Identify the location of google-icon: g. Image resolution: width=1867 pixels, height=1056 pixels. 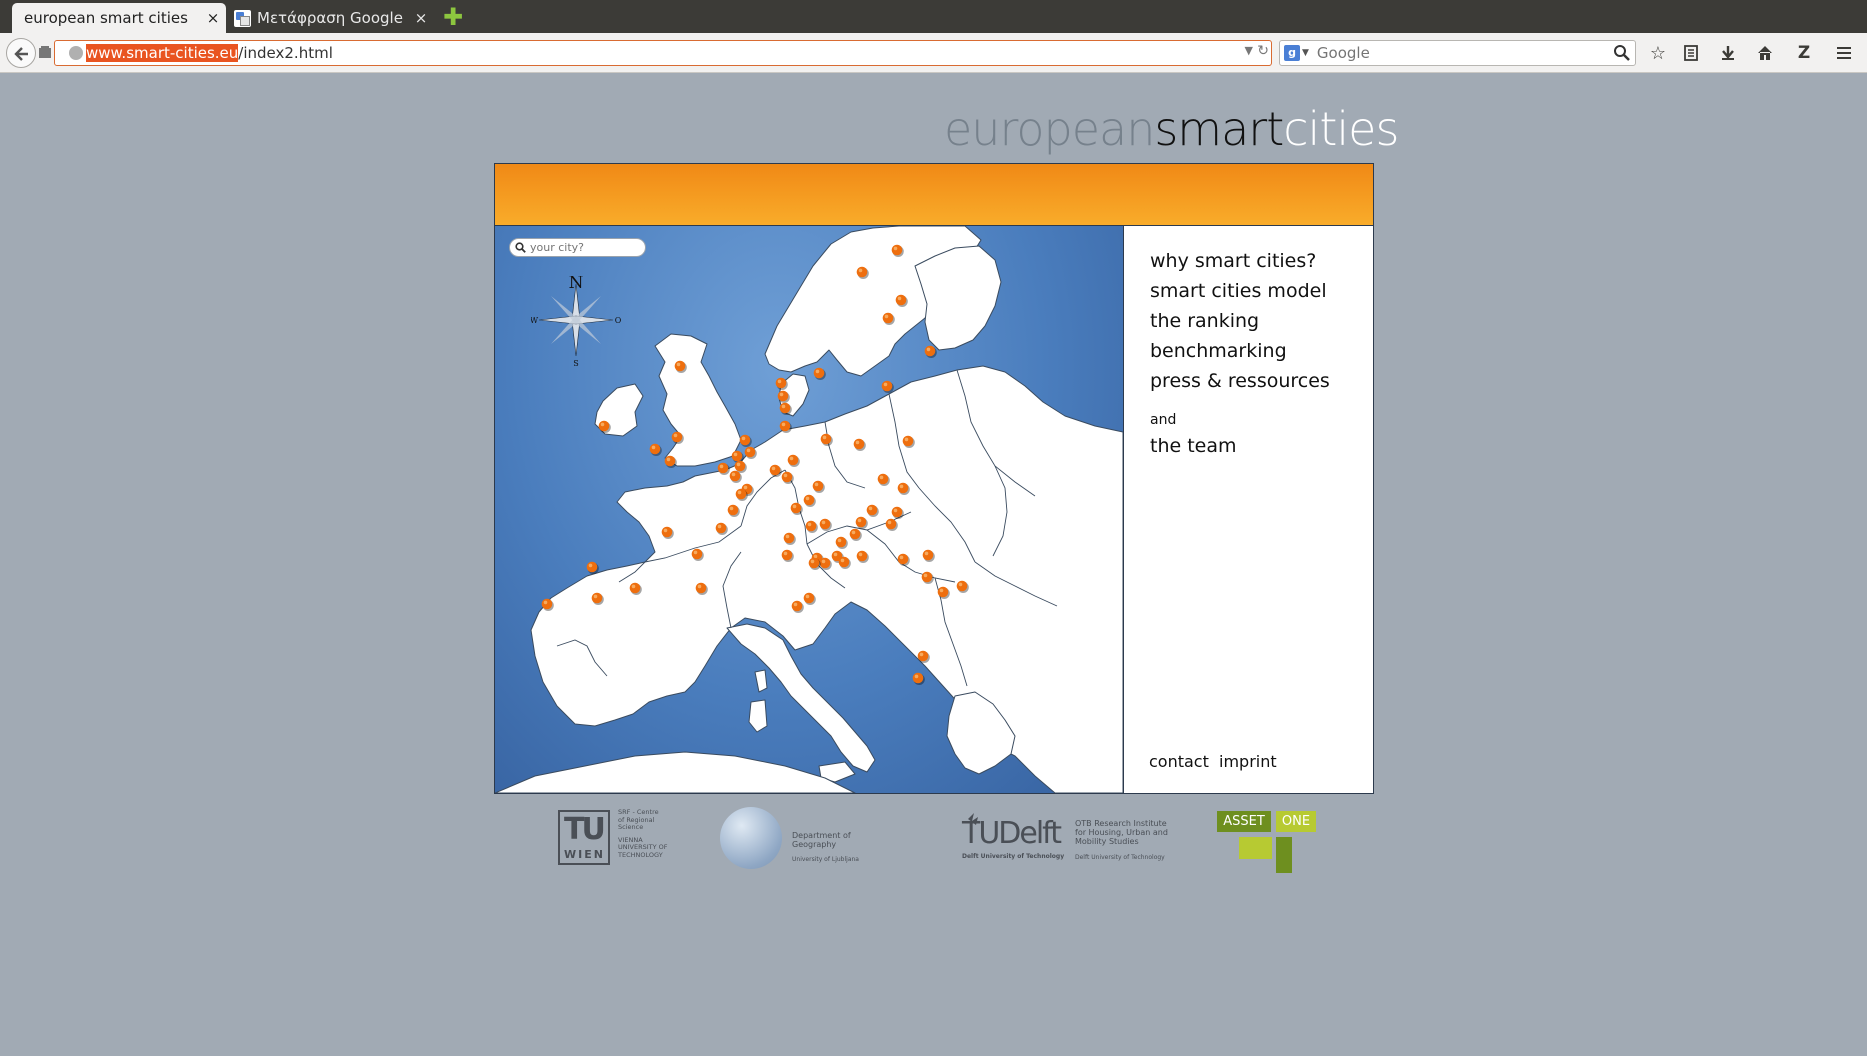
(1292, 53).